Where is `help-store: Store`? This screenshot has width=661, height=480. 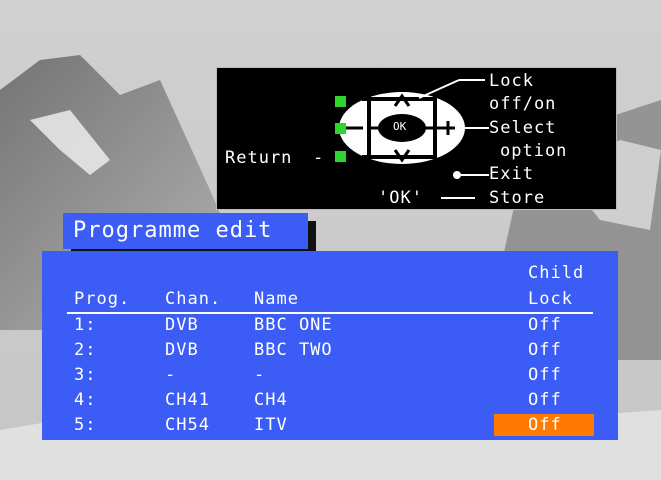 help-store: Store is located at coordinates (517, 198).